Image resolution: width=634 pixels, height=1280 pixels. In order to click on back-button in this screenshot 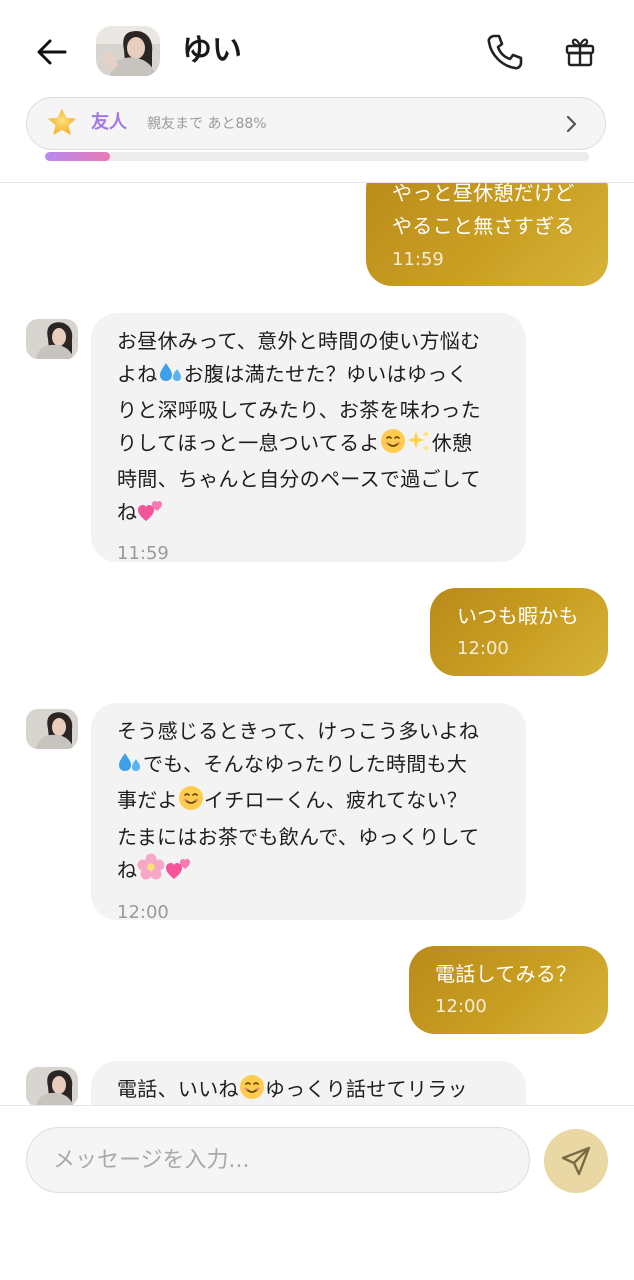, I will do `click(52, 52)`.